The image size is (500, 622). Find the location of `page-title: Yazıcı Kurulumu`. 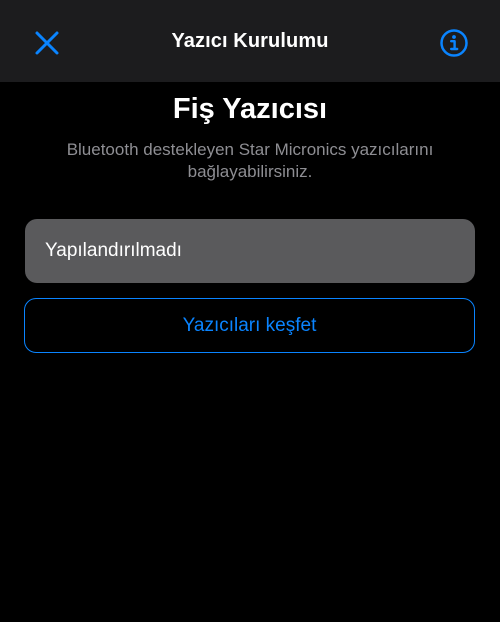

page-title: Yazıcı Kurulumu is located at coordinates (250, 41).